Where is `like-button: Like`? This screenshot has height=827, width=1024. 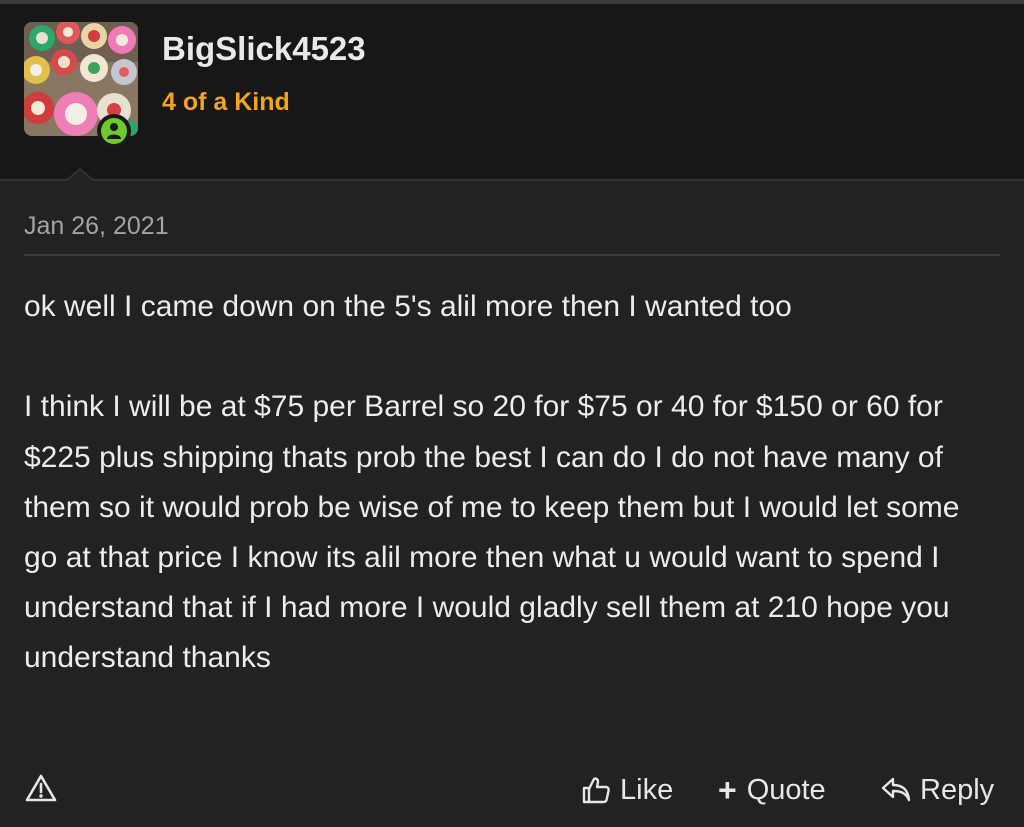 like-button: Like is located at coordinates (626, 790).